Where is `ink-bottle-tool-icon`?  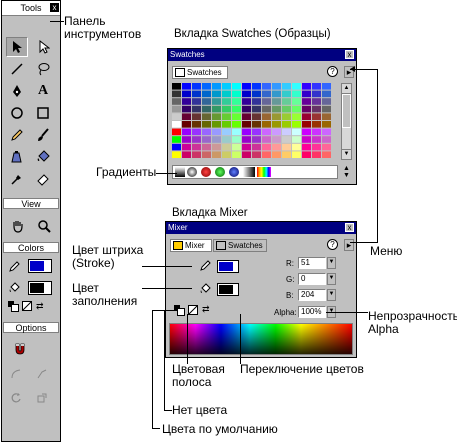 ink-bottle-tool-icon is located at coordinates (17, 157).